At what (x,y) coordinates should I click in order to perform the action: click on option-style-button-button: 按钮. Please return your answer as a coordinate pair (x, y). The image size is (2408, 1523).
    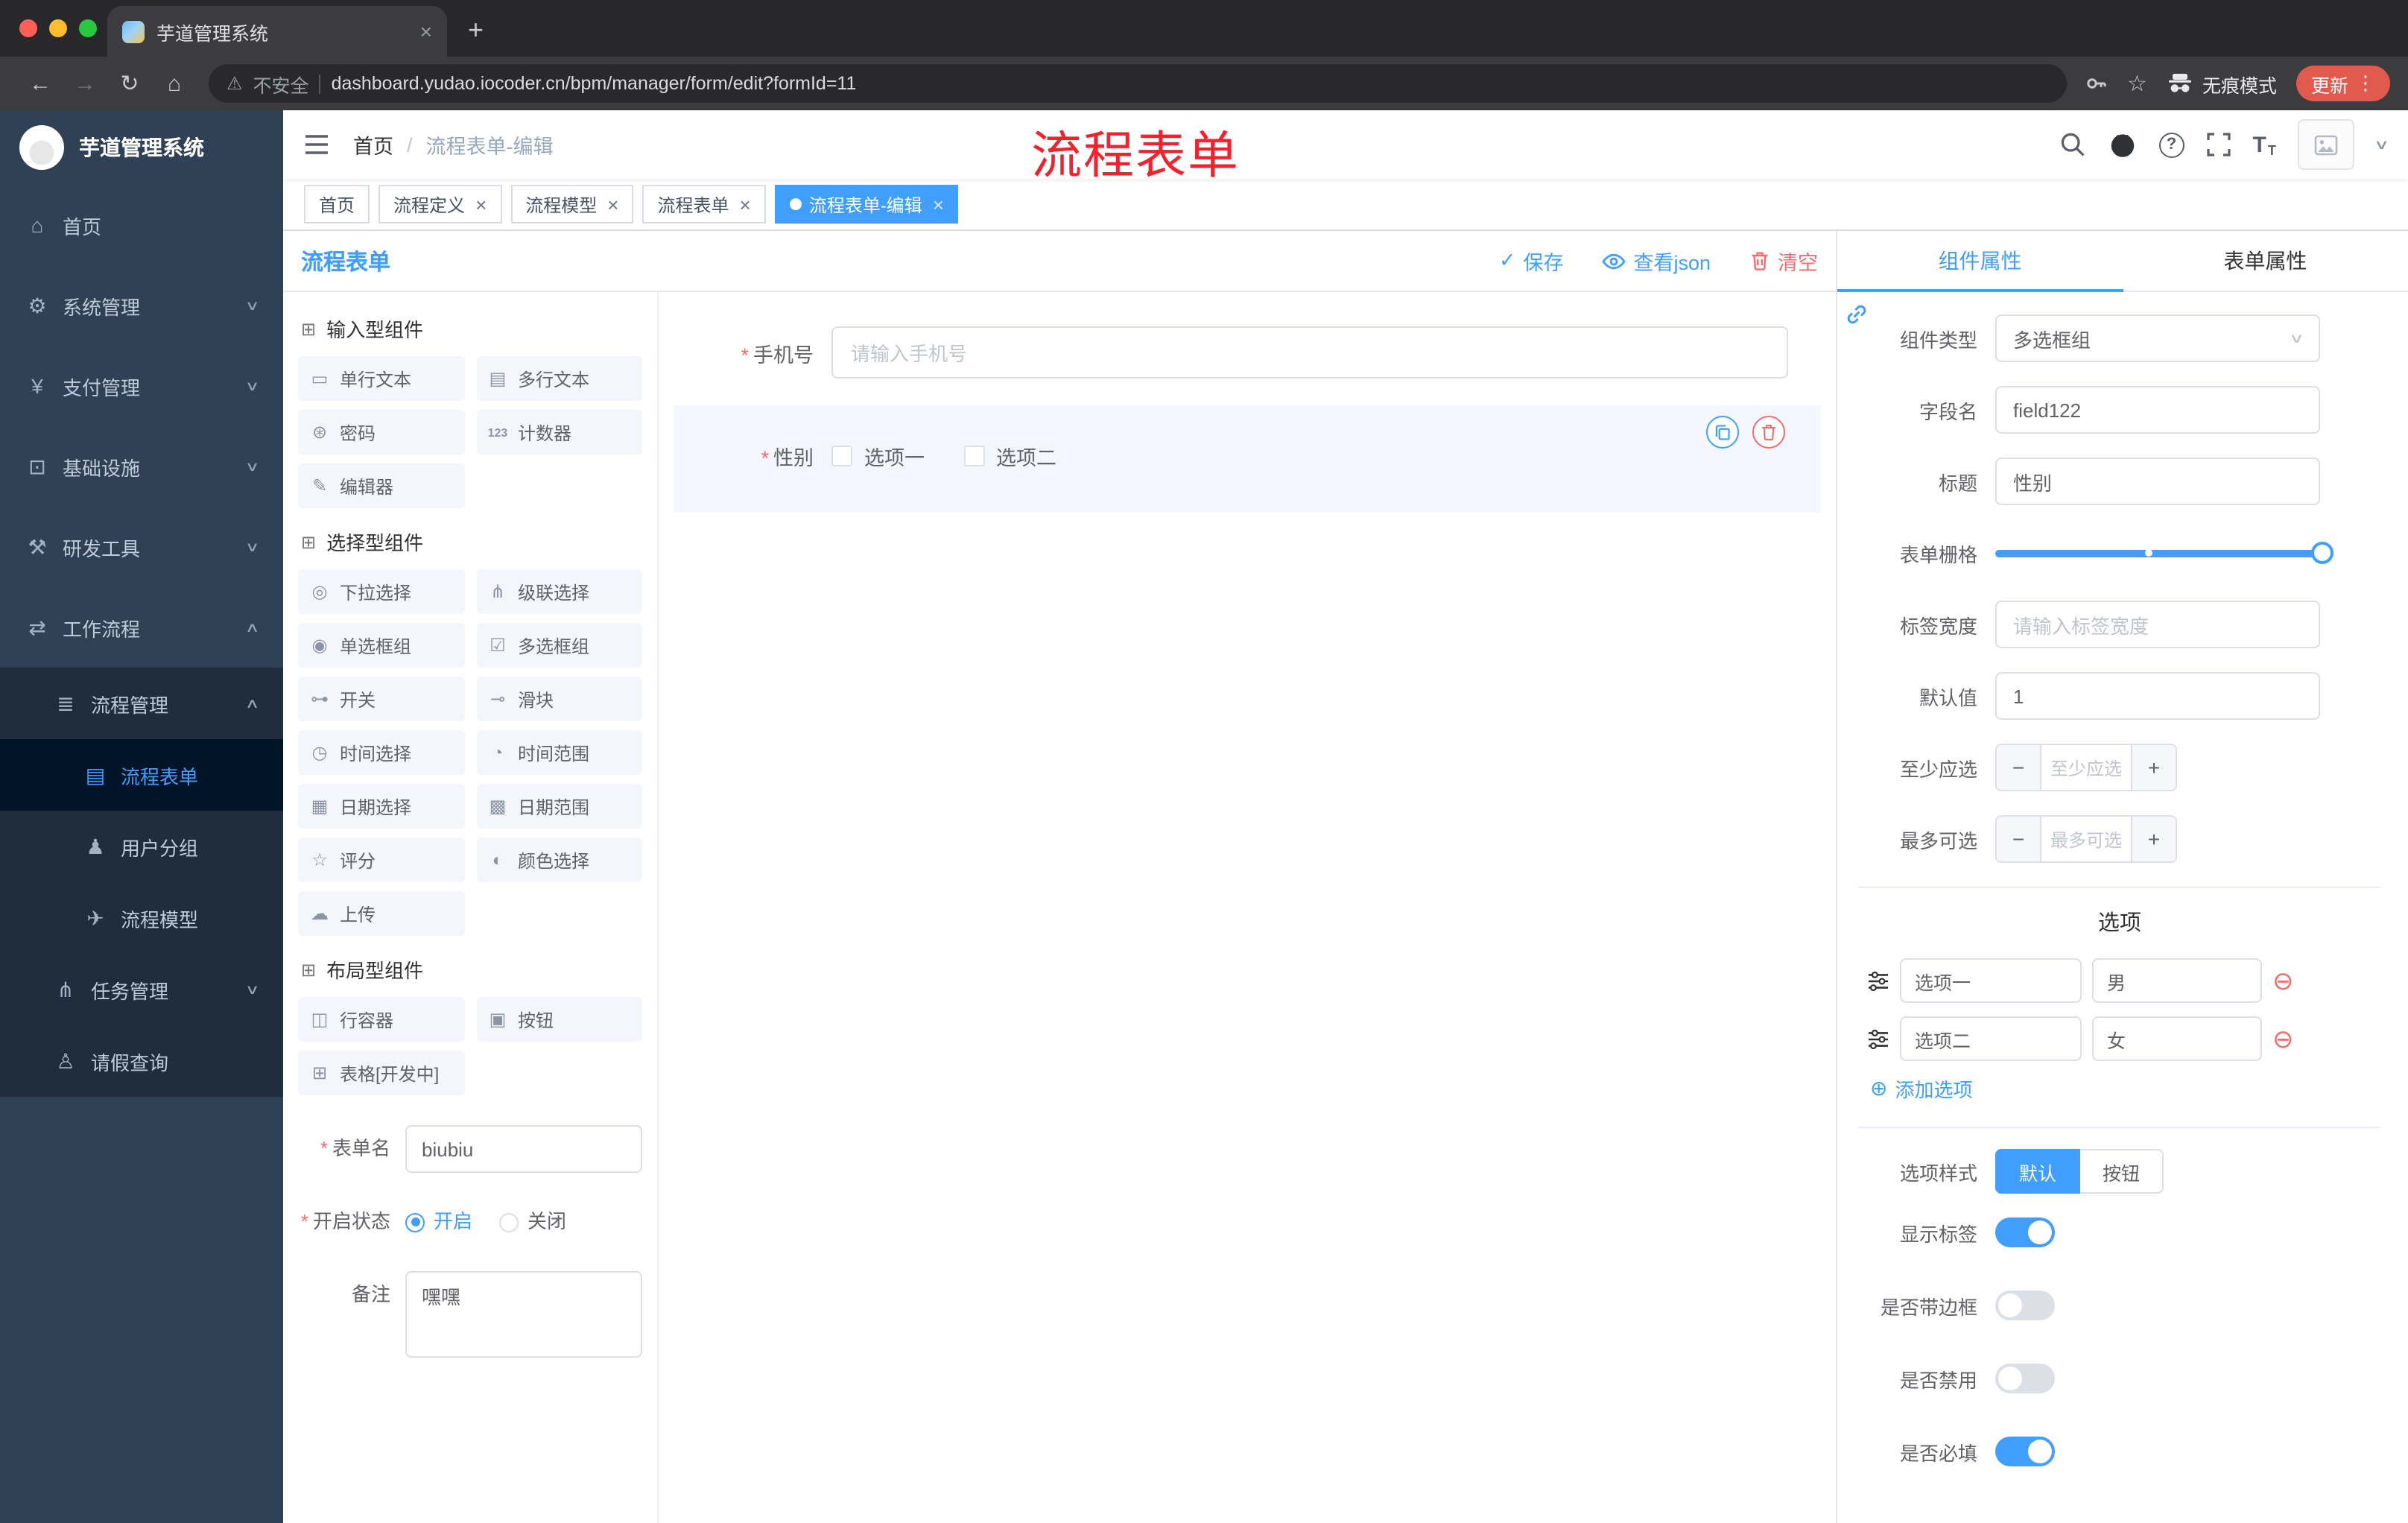
    Looking at the image, I should click on (2122, 1172).